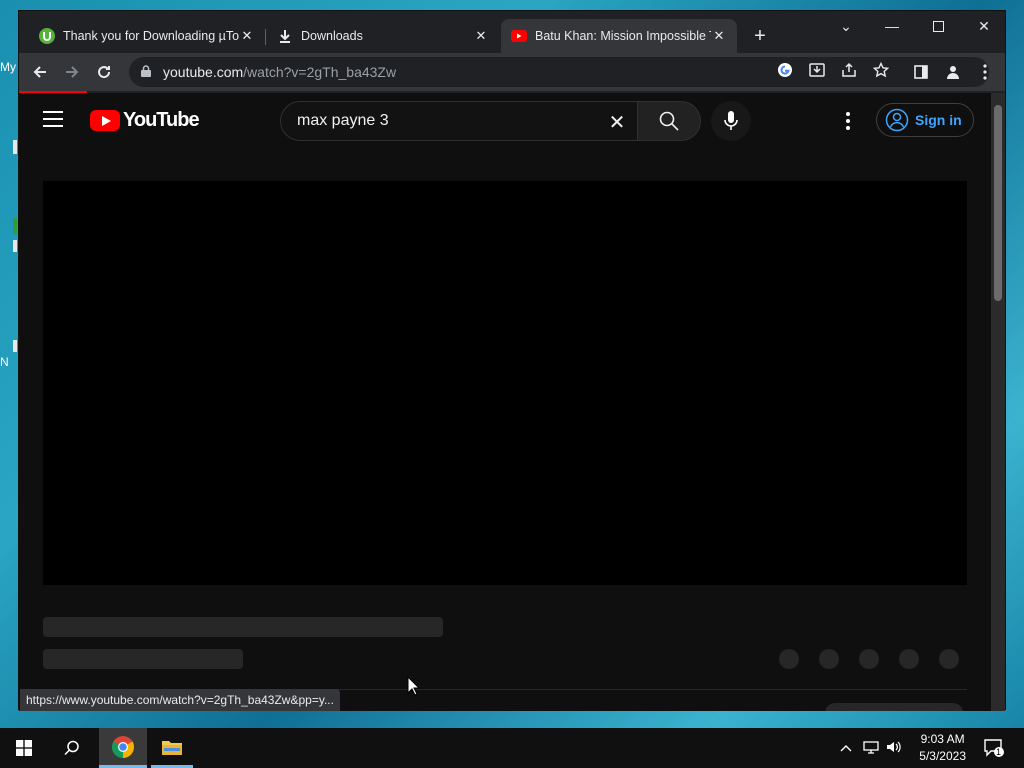  I want to click on show-hidden-icons, so click(846, 747).